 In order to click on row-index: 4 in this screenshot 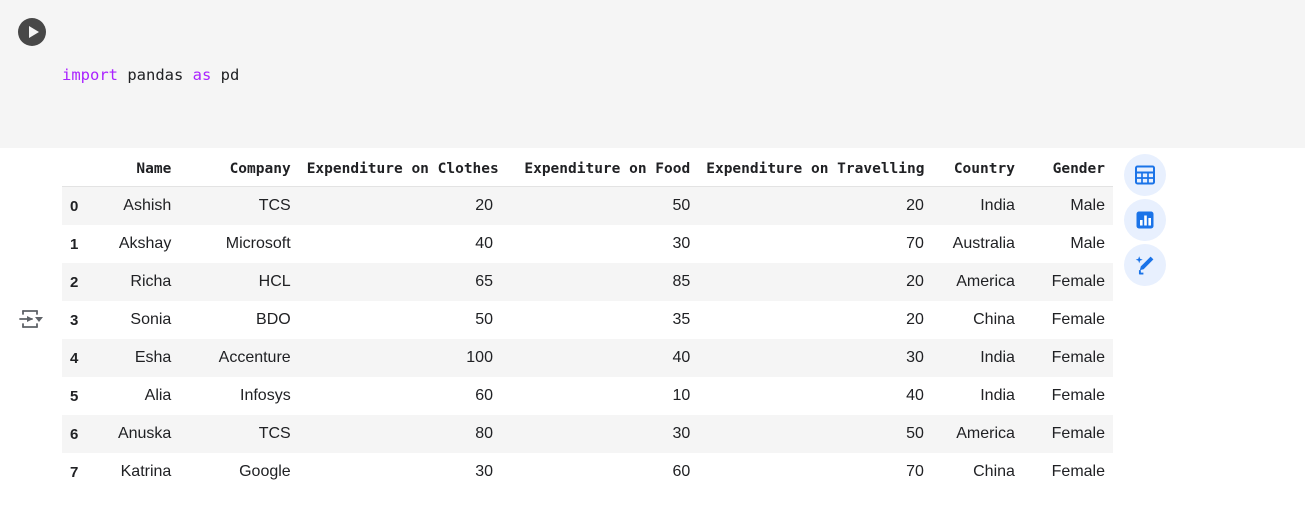, I will do `click(74, 358)`.